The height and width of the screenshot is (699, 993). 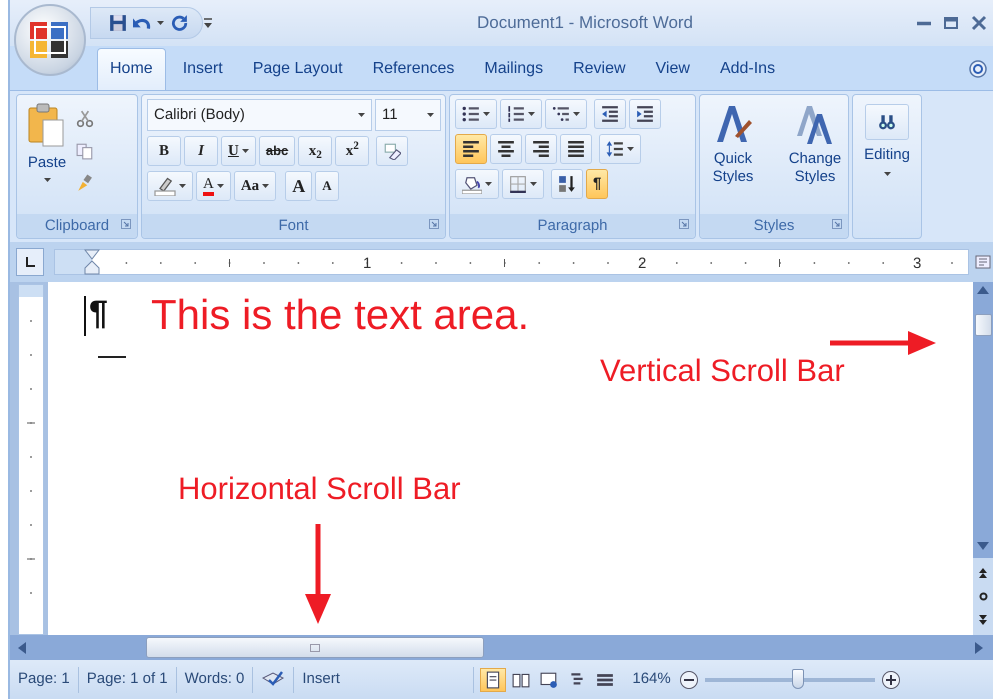 What do you see at coordinates (979, 648) in the screenshot?
I see `scroll-right-icon` at bounding box center [979, 648].